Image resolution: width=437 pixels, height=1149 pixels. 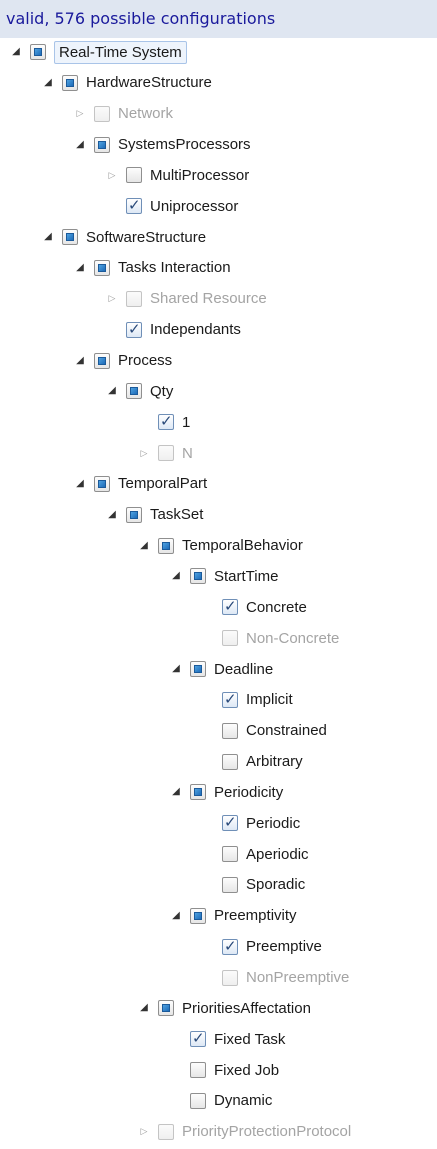 What do you see at coordinates (272, 947) in the screenshot?
I see `tree-node-preemptive: Preemptive` at bounding box center [272, 947].